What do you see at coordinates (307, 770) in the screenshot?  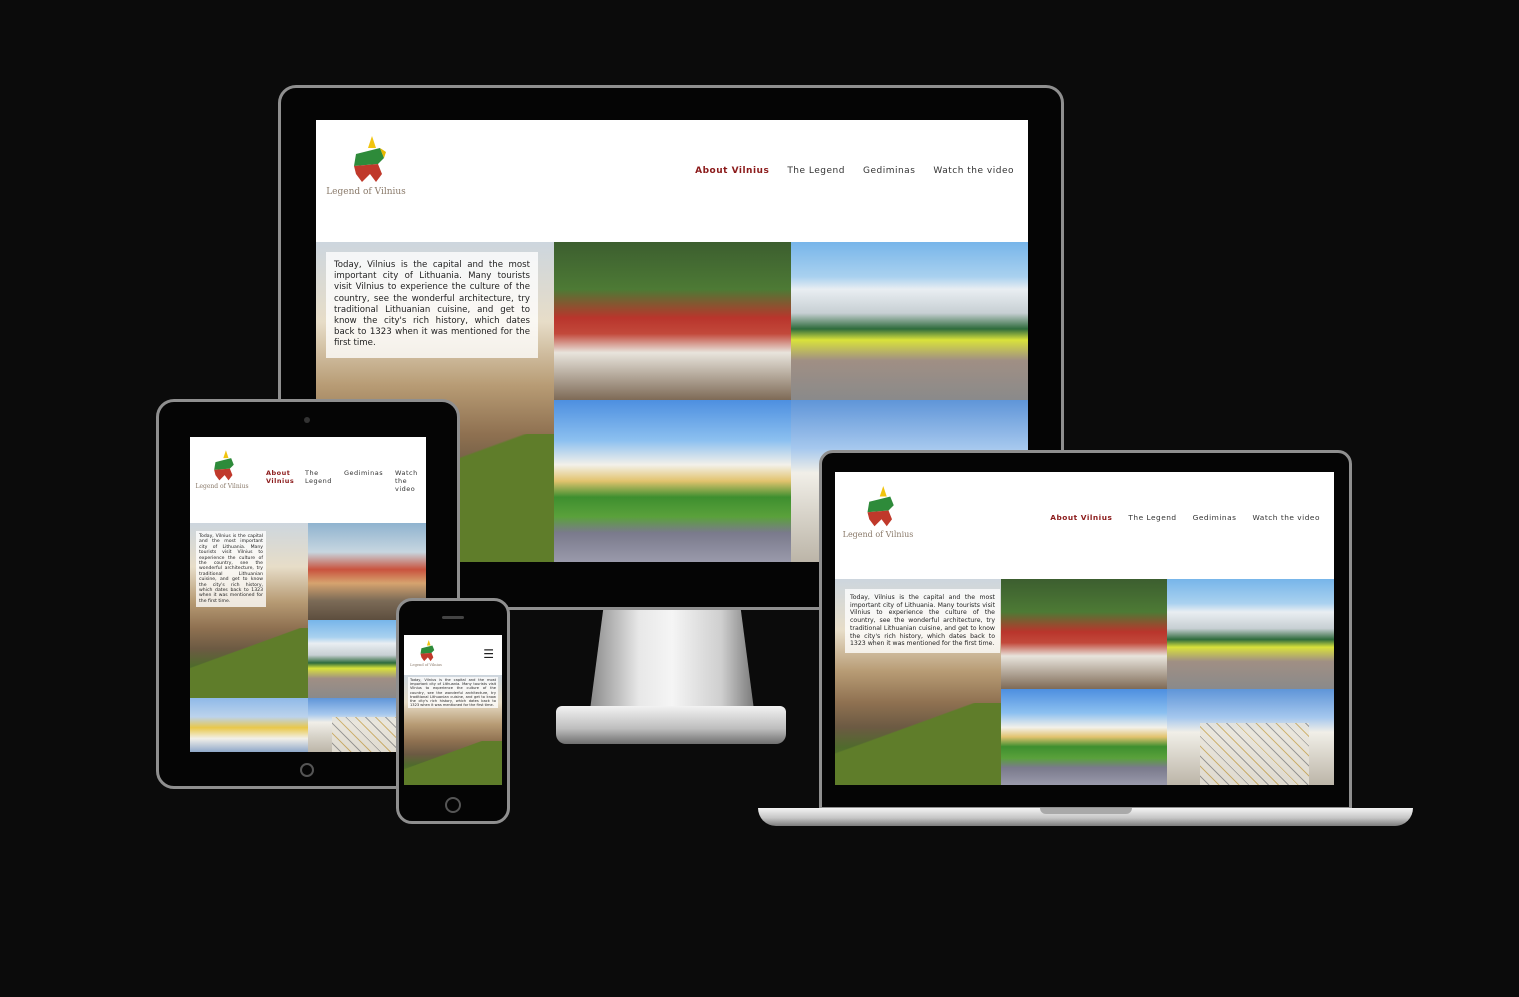 I see `tablet-home-button` at bounding box center [307, 770].